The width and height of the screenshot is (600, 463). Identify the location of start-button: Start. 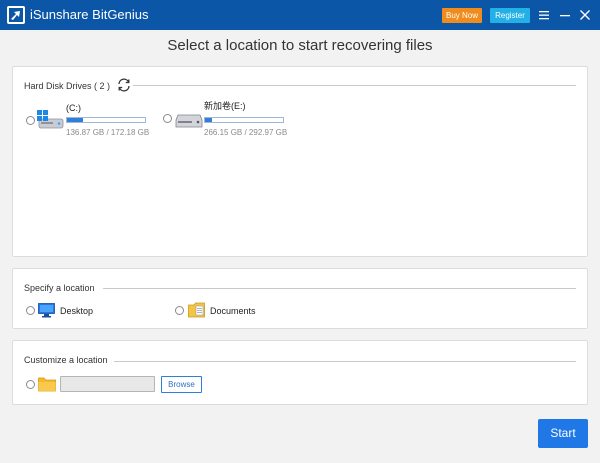
(563, 433).